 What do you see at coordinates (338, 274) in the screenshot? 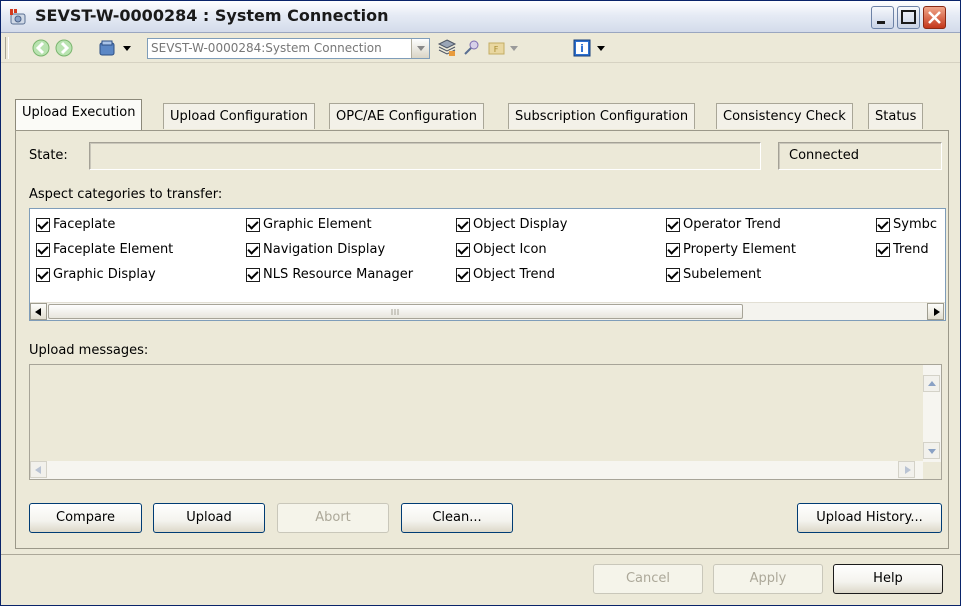
I see `checkbox-label: NLS Resource Manager` at bounding box center [338, 274].